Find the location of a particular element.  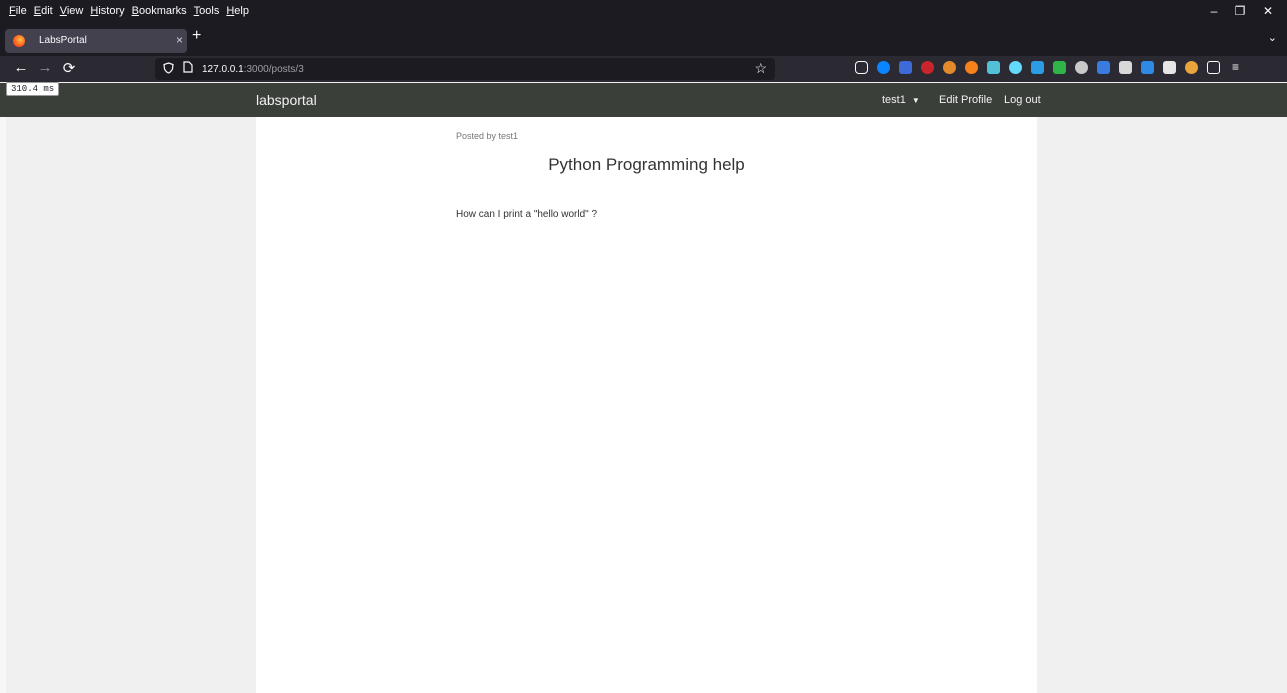

menu-view: View is located at coordinates (72, 11).